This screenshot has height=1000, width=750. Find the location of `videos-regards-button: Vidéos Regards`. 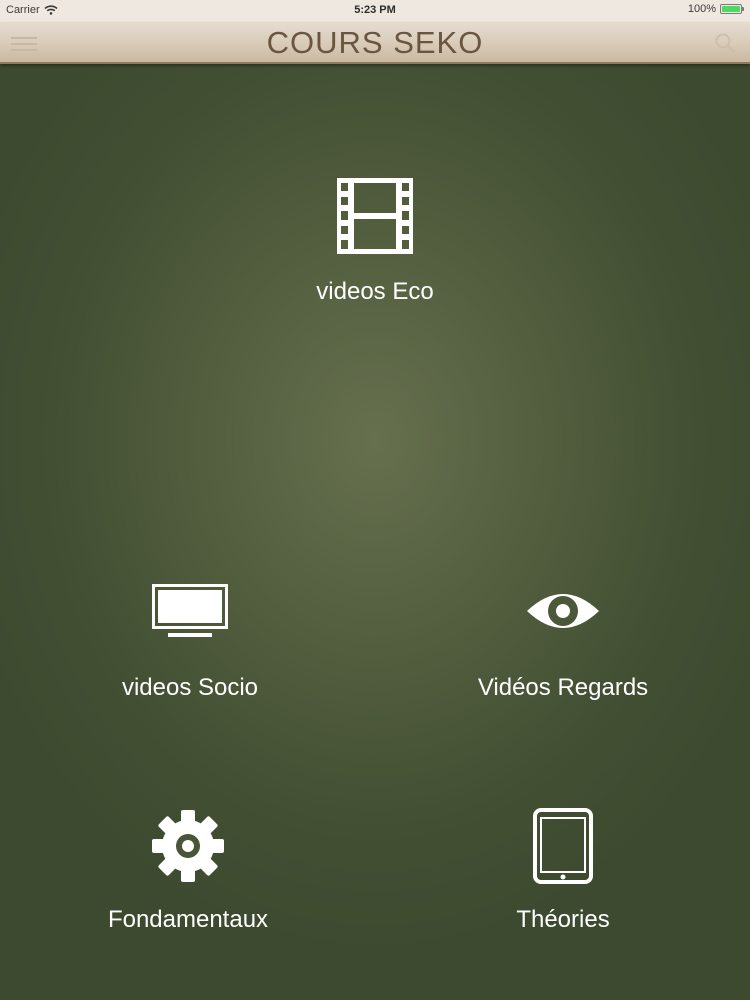

videos-regards-button: Vidéos Regards is located at coordinates (563, 643).